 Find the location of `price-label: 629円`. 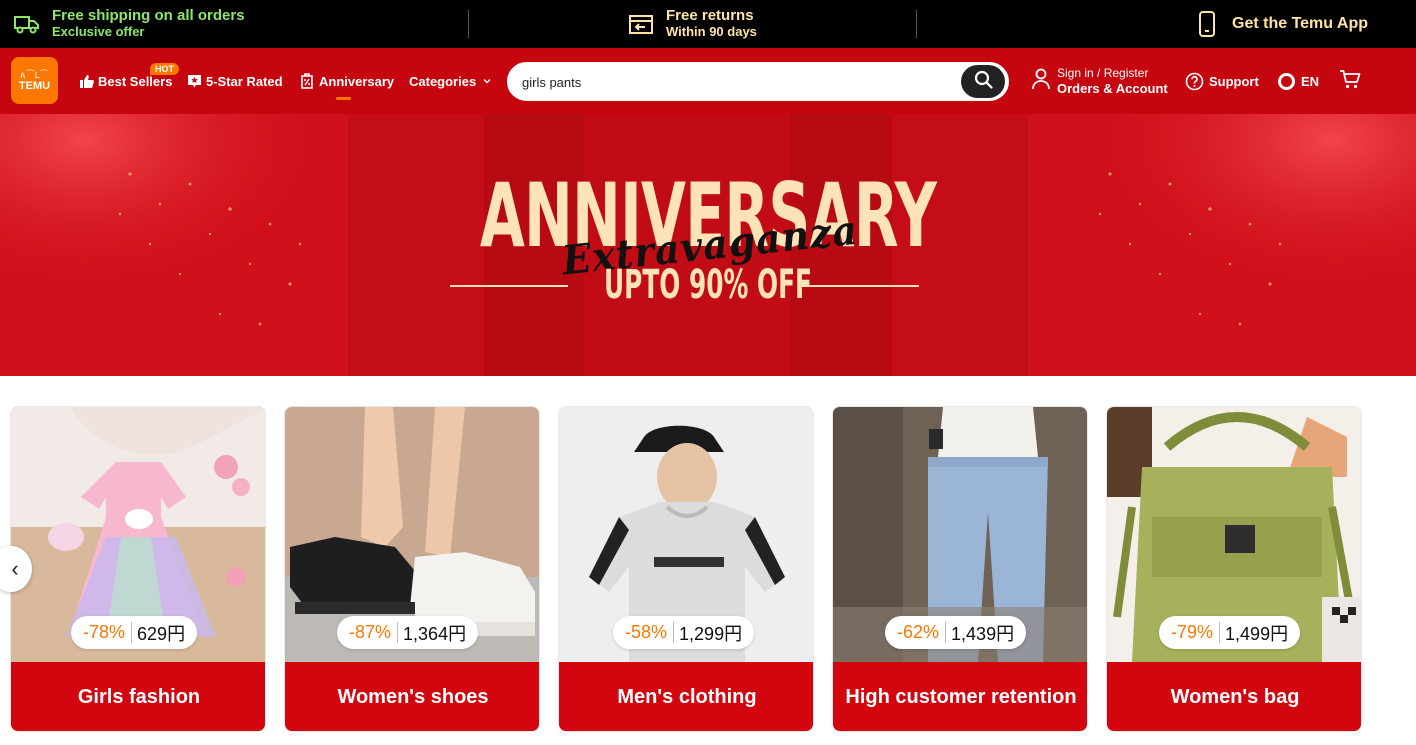

price-label: 629円 is located at coordinates (161, 633).